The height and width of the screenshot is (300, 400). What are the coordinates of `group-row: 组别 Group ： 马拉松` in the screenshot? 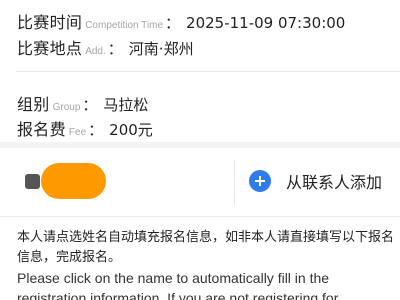 It's located at (82, 103).